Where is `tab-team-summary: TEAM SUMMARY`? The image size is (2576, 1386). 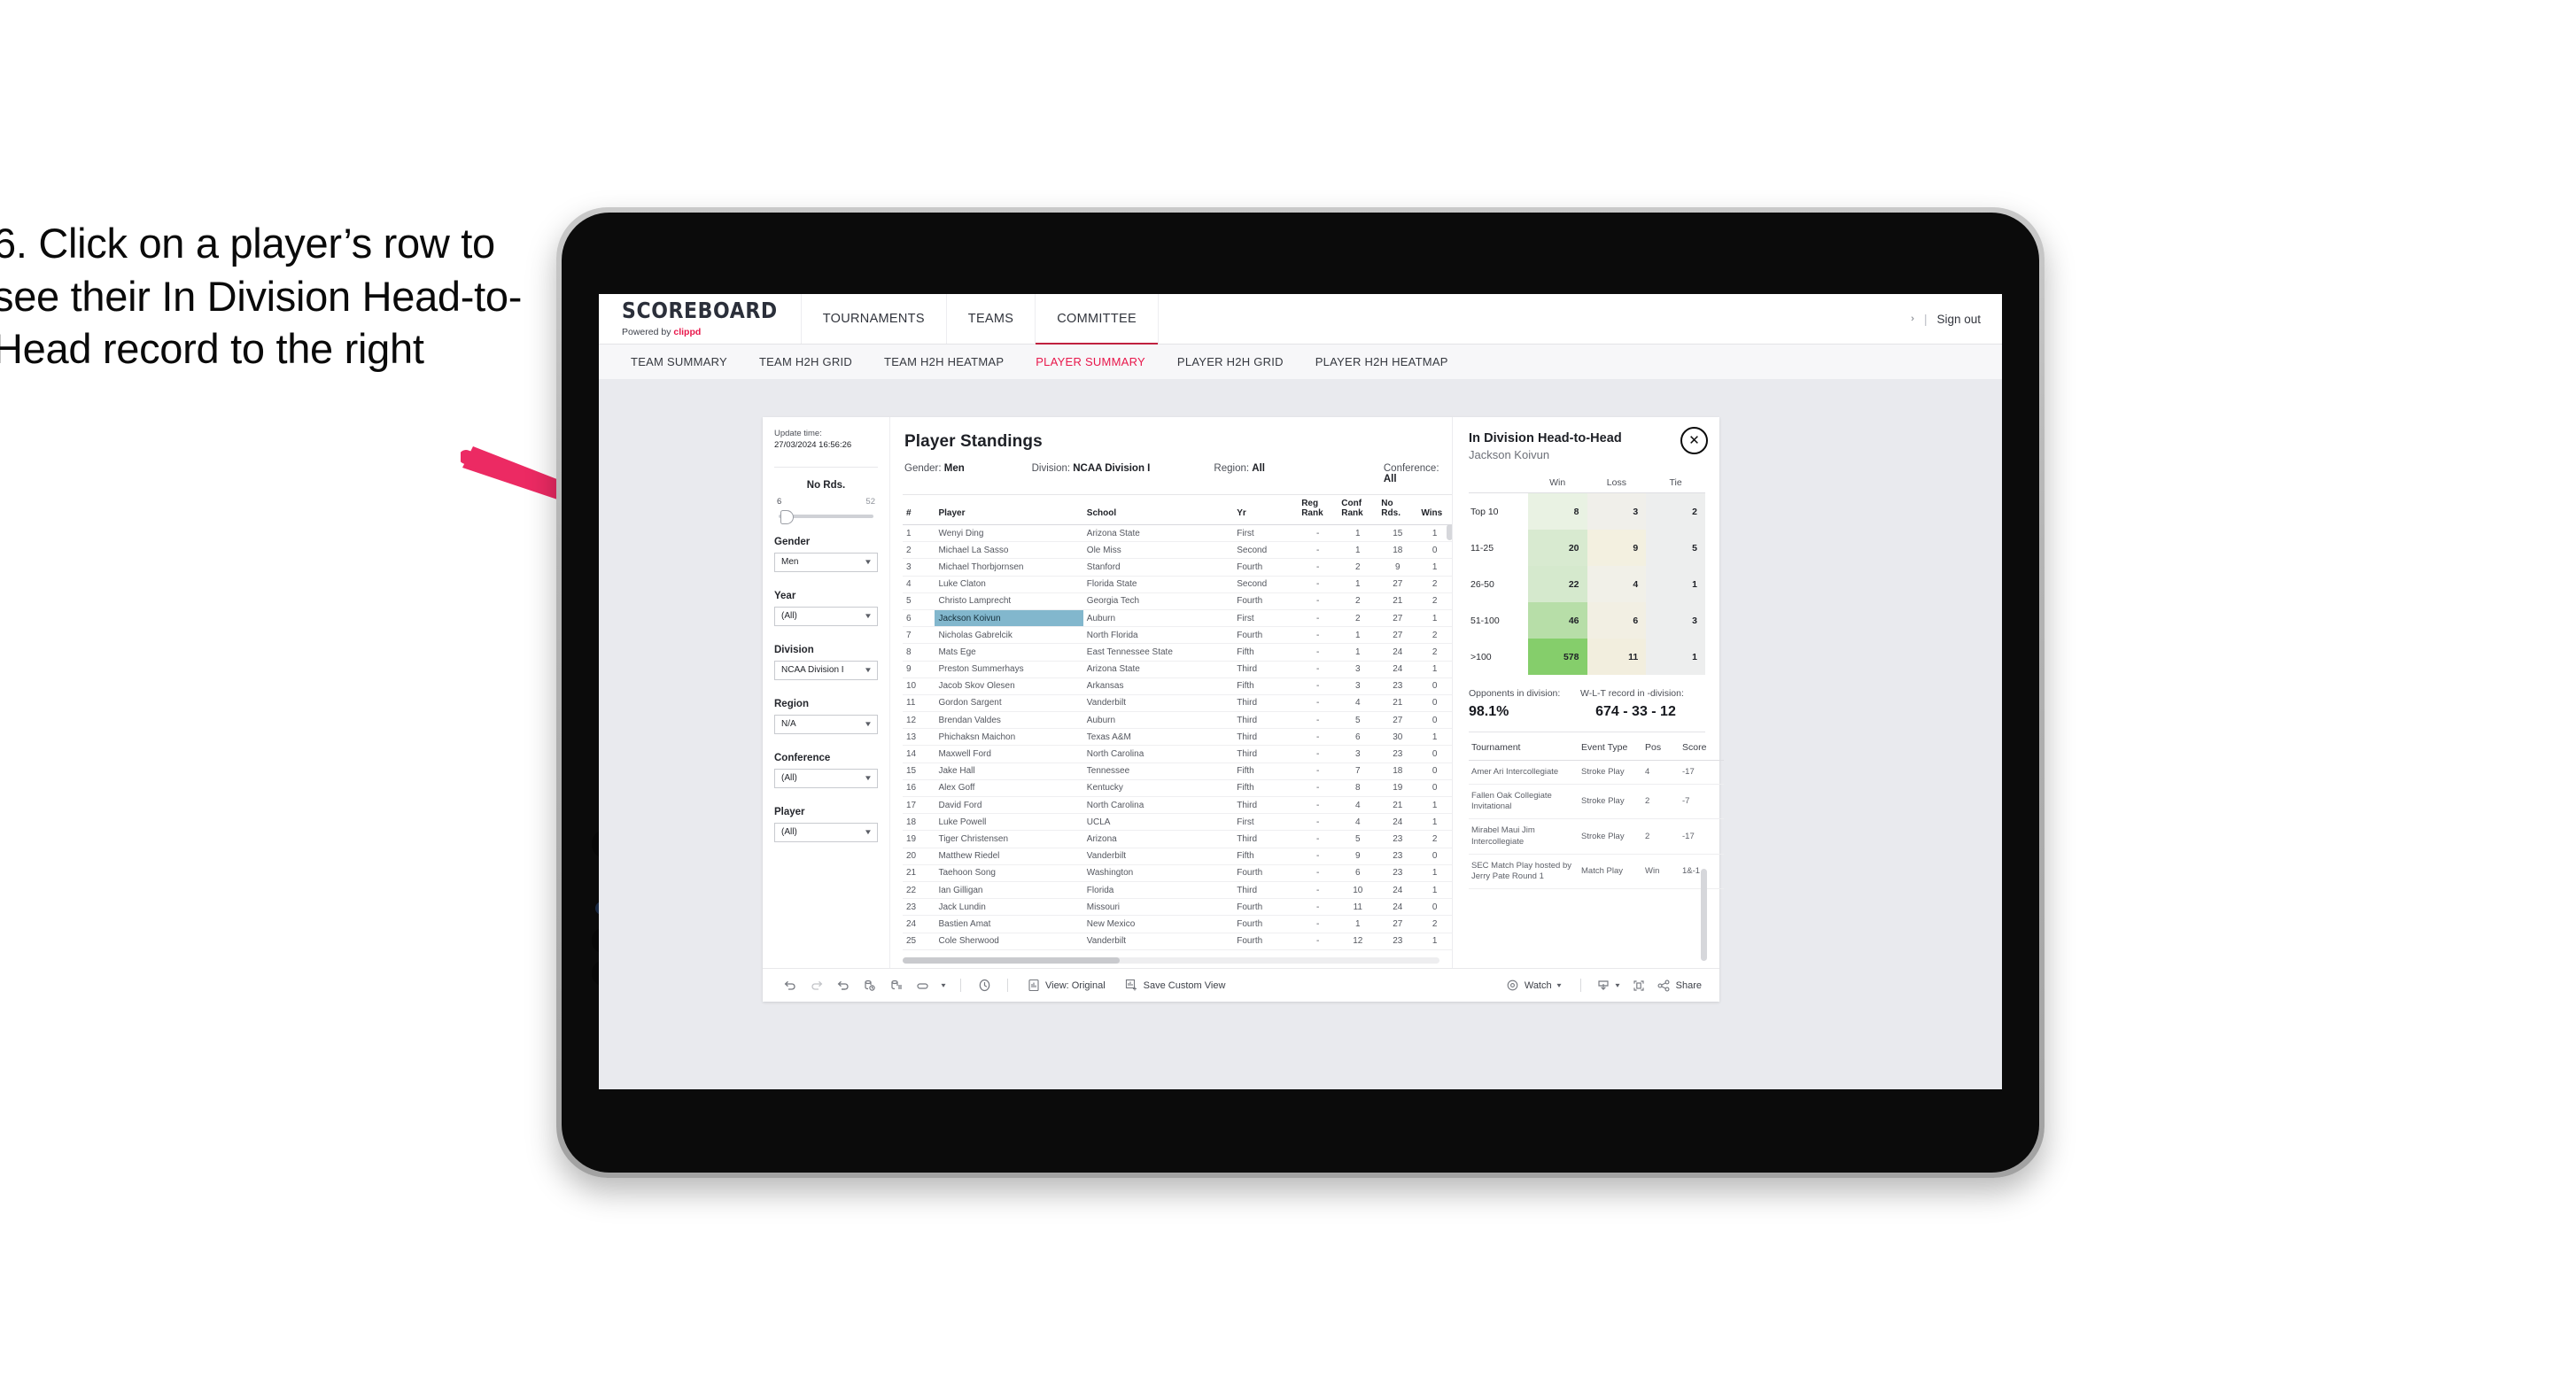
tab-team-summary: TEAM SUMMARY is located at coordinates (679, 361).